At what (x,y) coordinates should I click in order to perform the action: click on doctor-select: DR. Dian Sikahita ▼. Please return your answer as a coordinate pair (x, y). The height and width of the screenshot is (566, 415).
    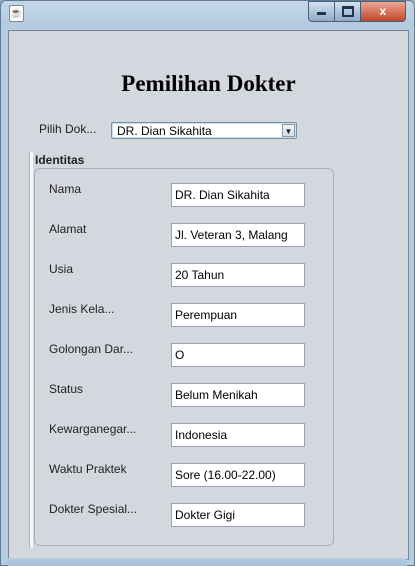
    Looking at the image, I should click on (204, 130).